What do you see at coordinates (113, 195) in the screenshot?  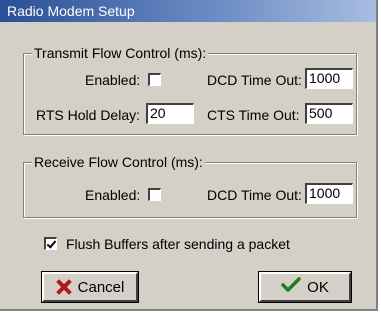 I see `receive-enabled-label: Enabled:` at bounding box center [113, 195].